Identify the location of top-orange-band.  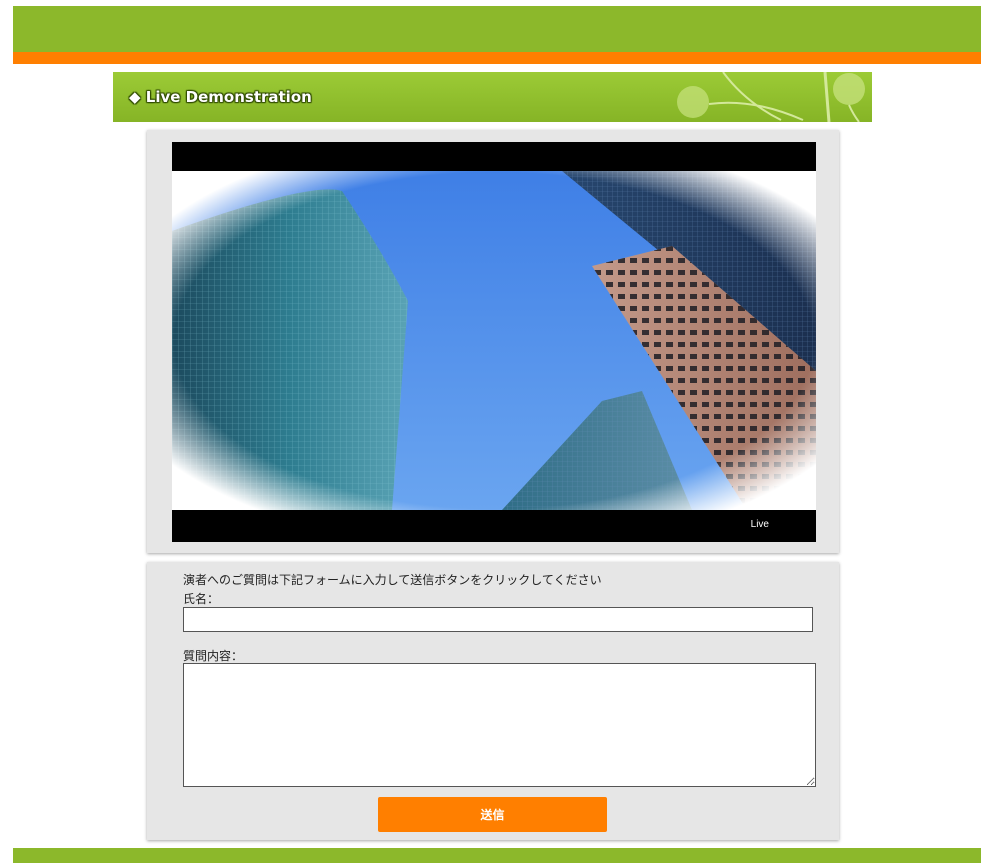
(497, 58).